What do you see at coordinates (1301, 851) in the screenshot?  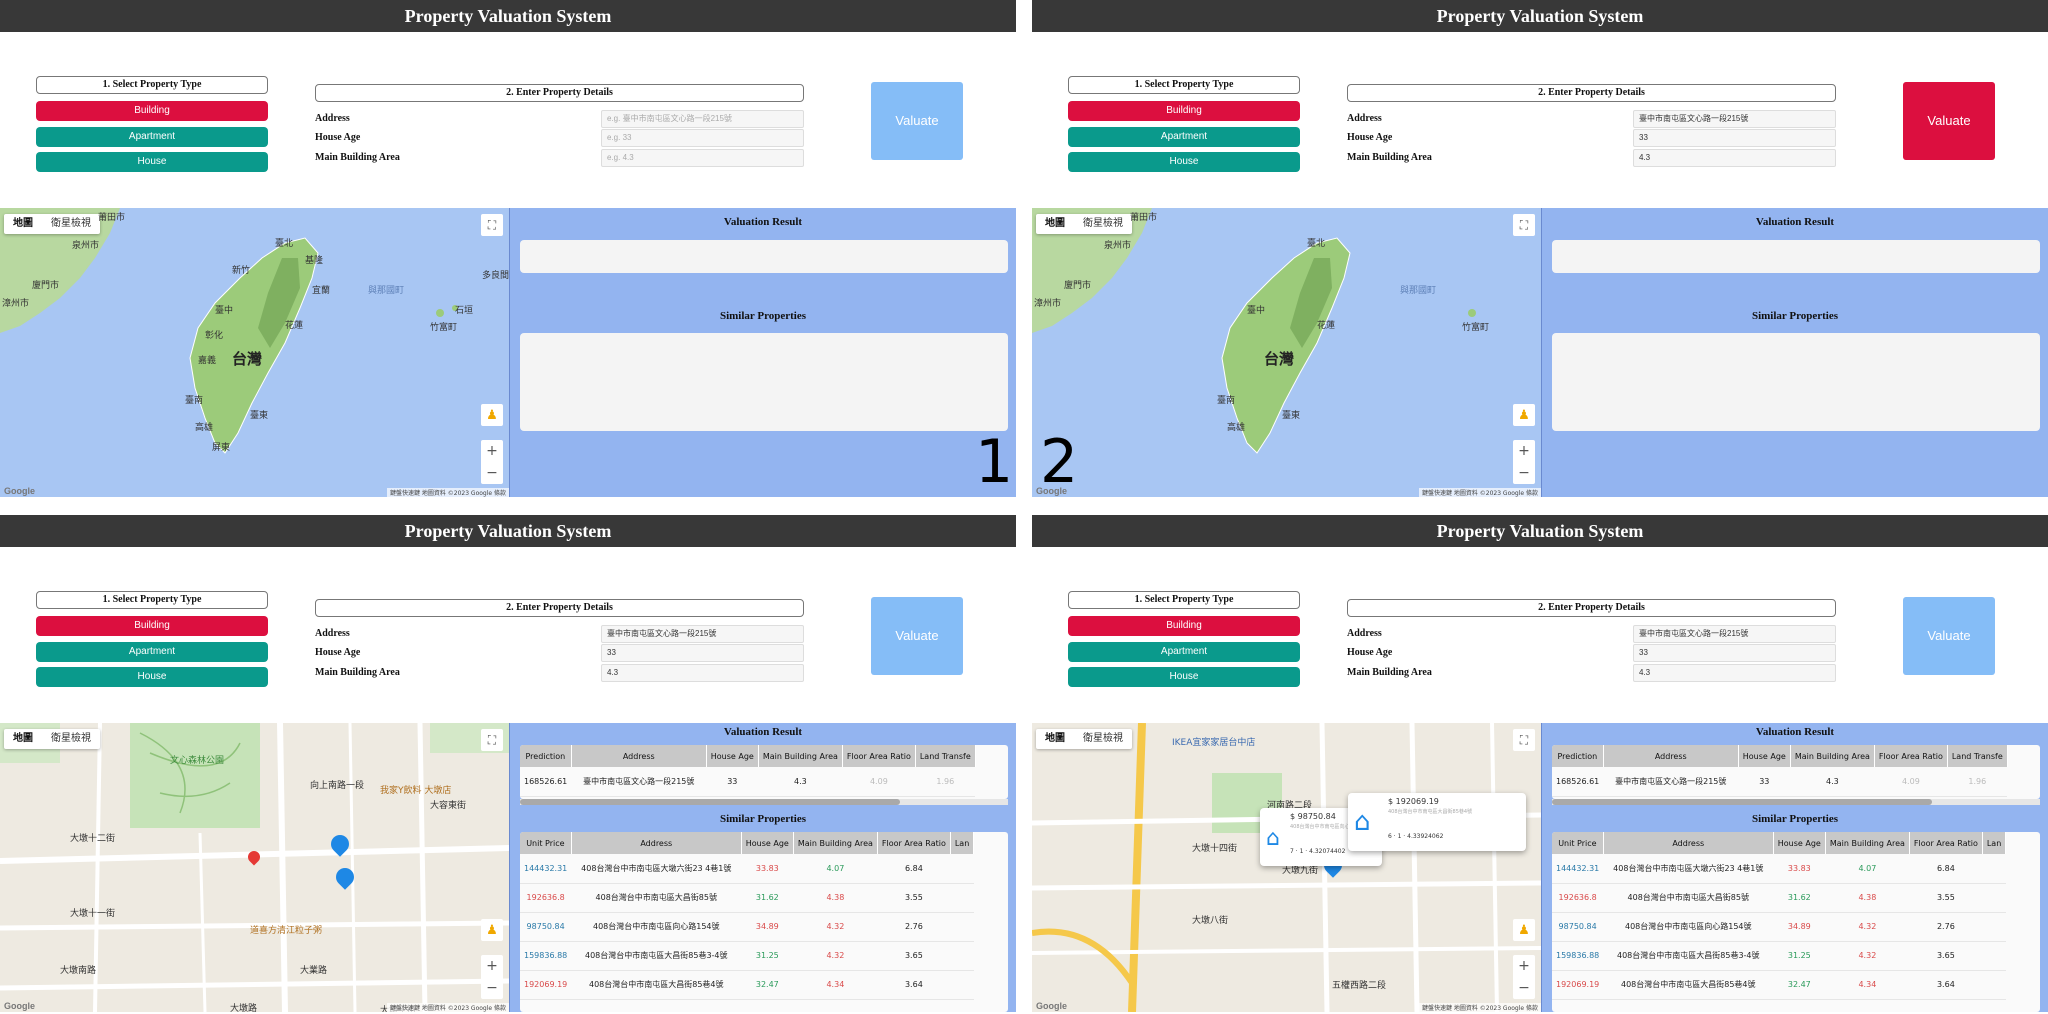 I see `popup-stat-b: 1` at bounding box center [1301, 851].